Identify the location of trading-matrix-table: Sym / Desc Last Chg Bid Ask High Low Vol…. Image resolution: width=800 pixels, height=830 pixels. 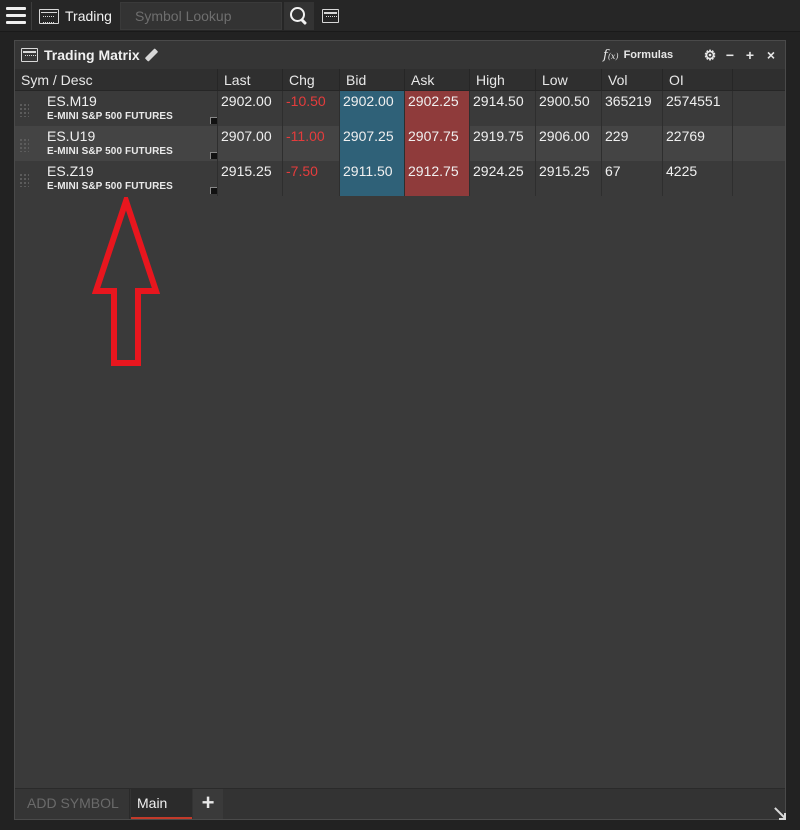
(400, 132).